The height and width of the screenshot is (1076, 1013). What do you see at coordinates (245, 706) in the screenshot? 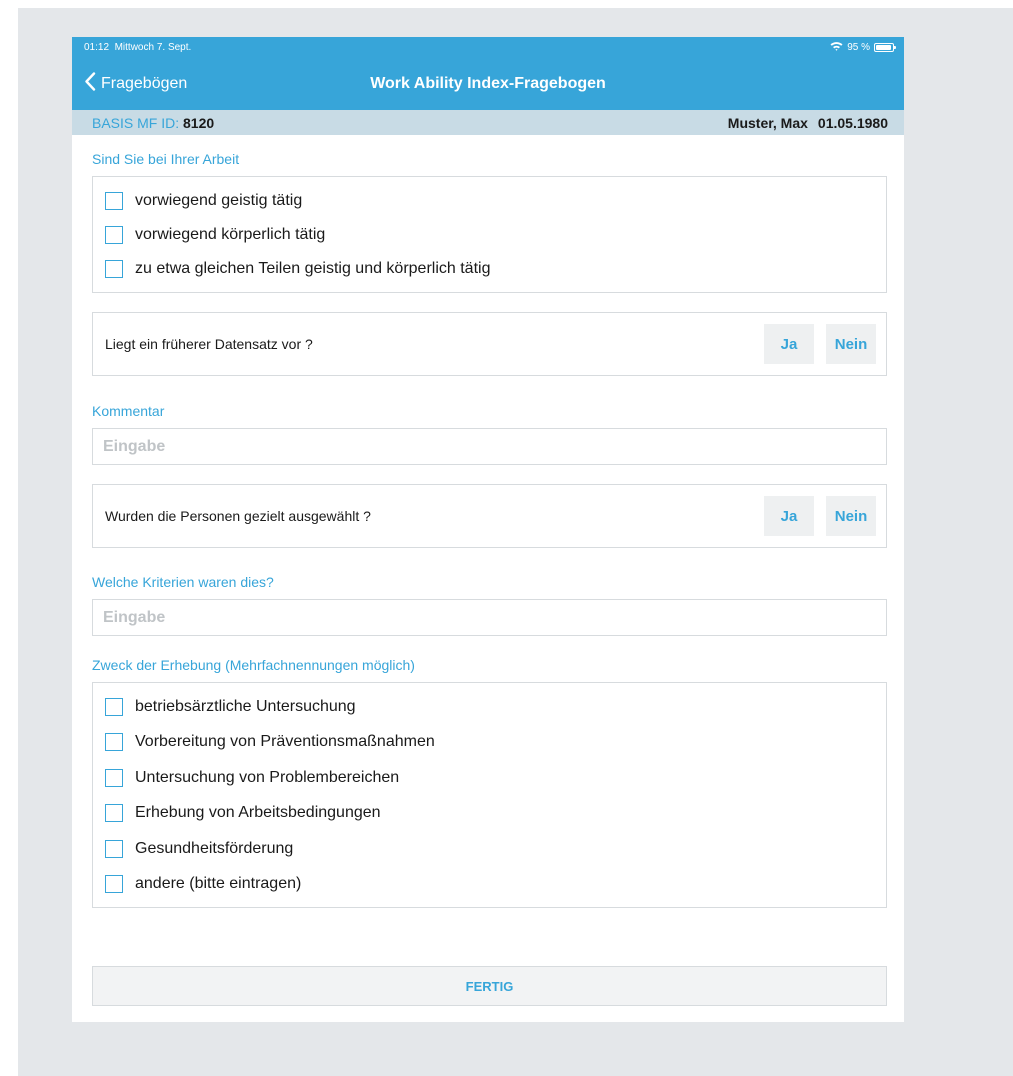
I see `option-label: betriebsärztliche Untersuchung` at bounding box center [245, 706].